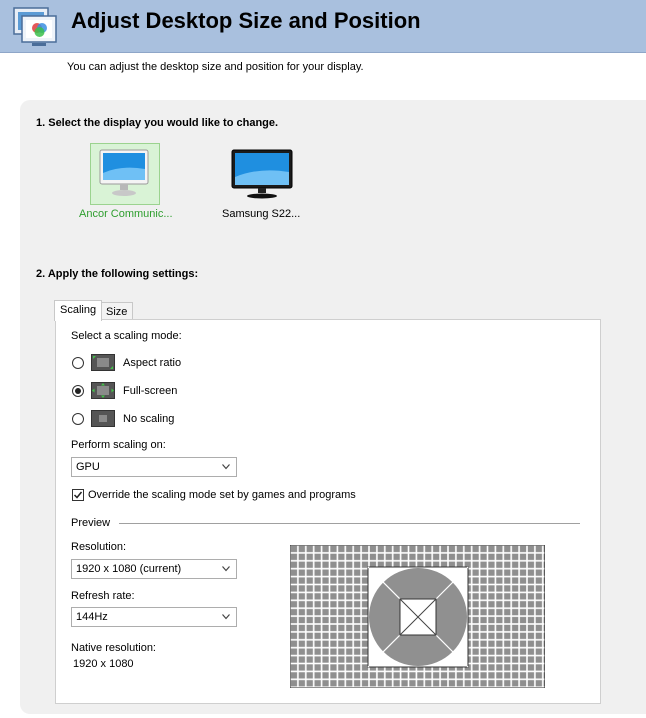 This screenshot has width=646, height=718. I want to click on resolution-value: 1920 x 1080 (current), so click(129, 569).